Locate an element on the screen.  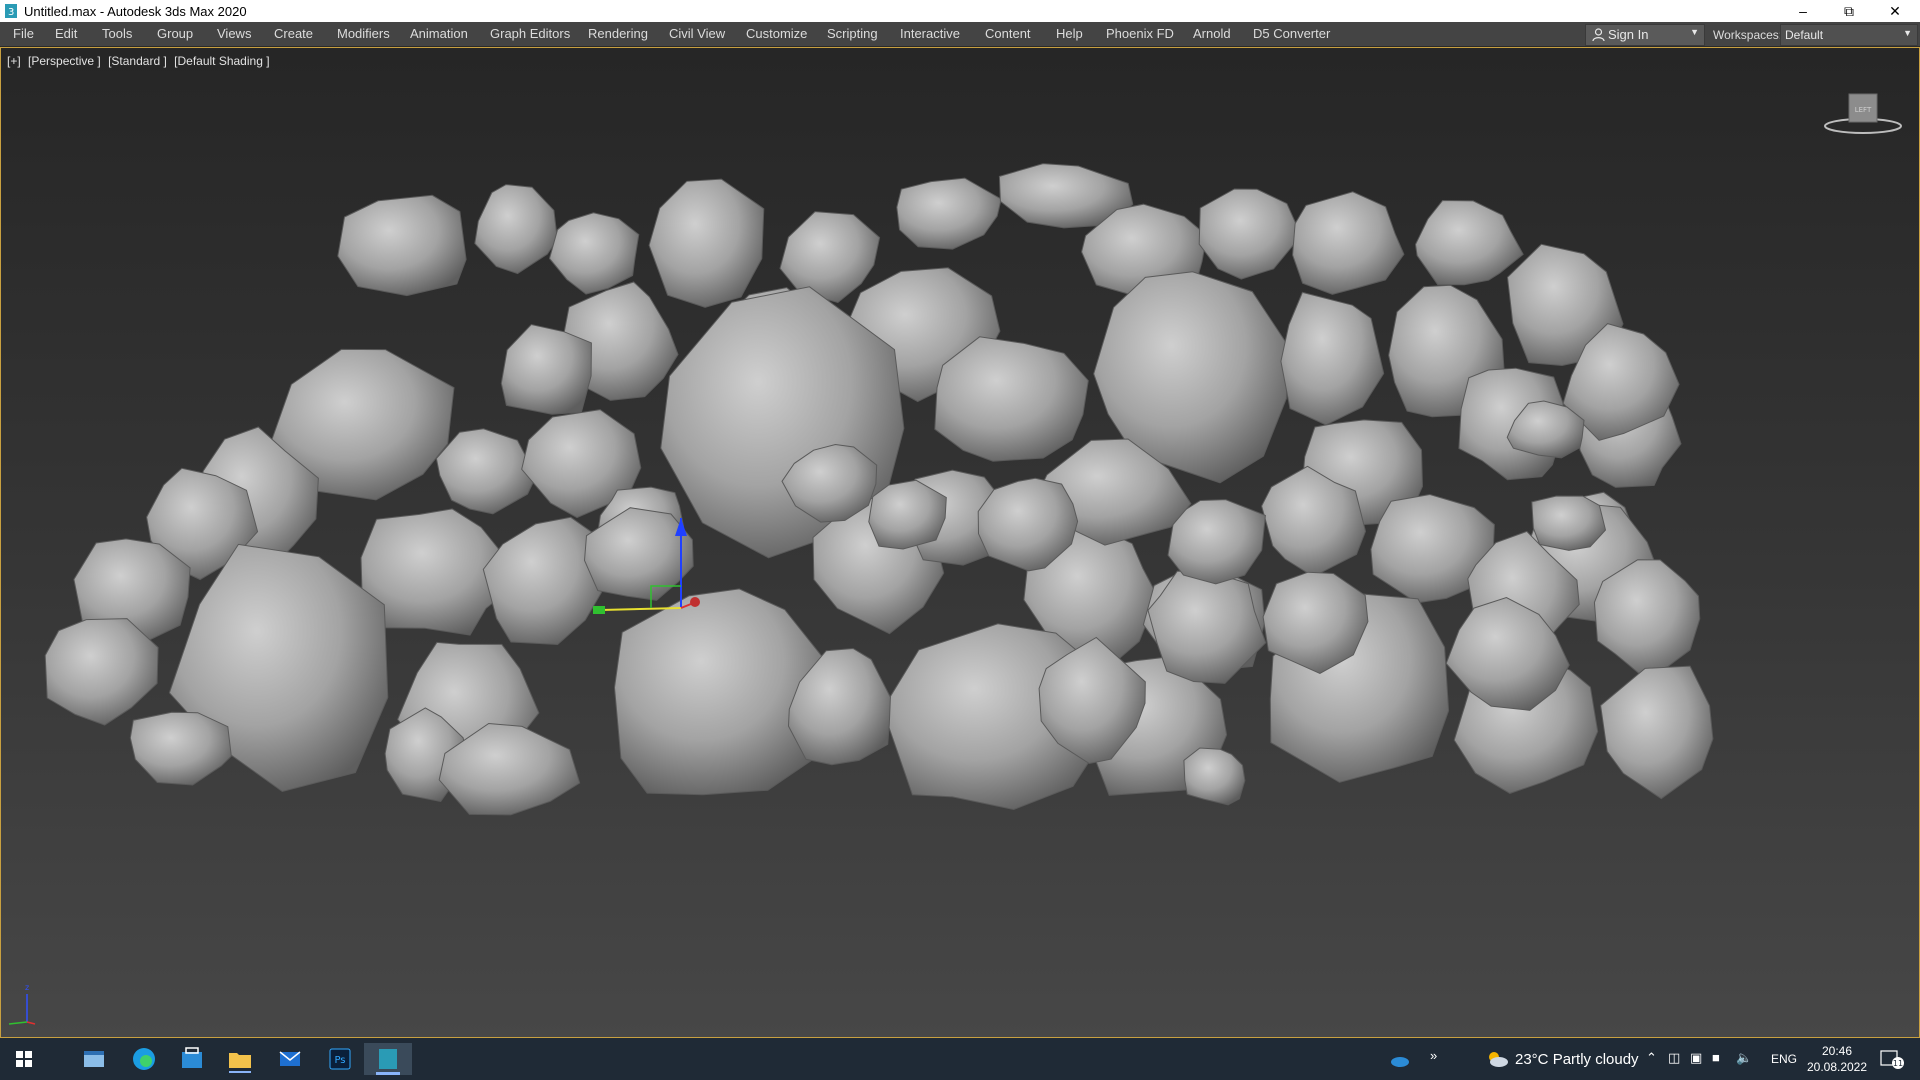
menu-animation: Animation is located at coordinates (439, 33).